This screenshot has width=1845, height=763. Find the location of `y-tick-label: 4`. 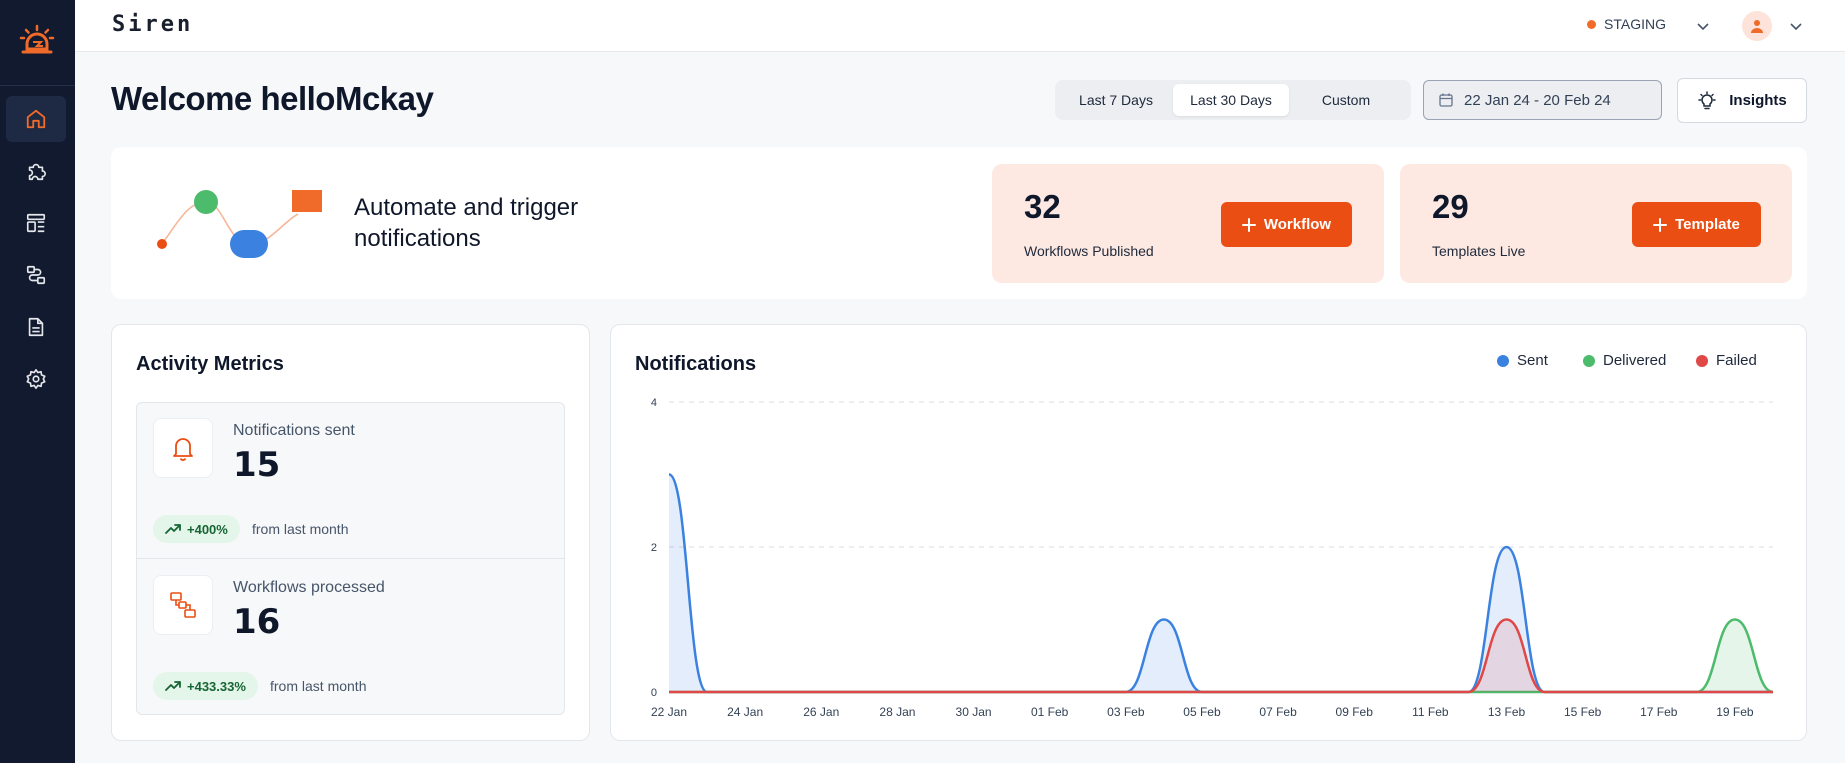

y-tick-label: 4 is located at coordinates (654, 403).